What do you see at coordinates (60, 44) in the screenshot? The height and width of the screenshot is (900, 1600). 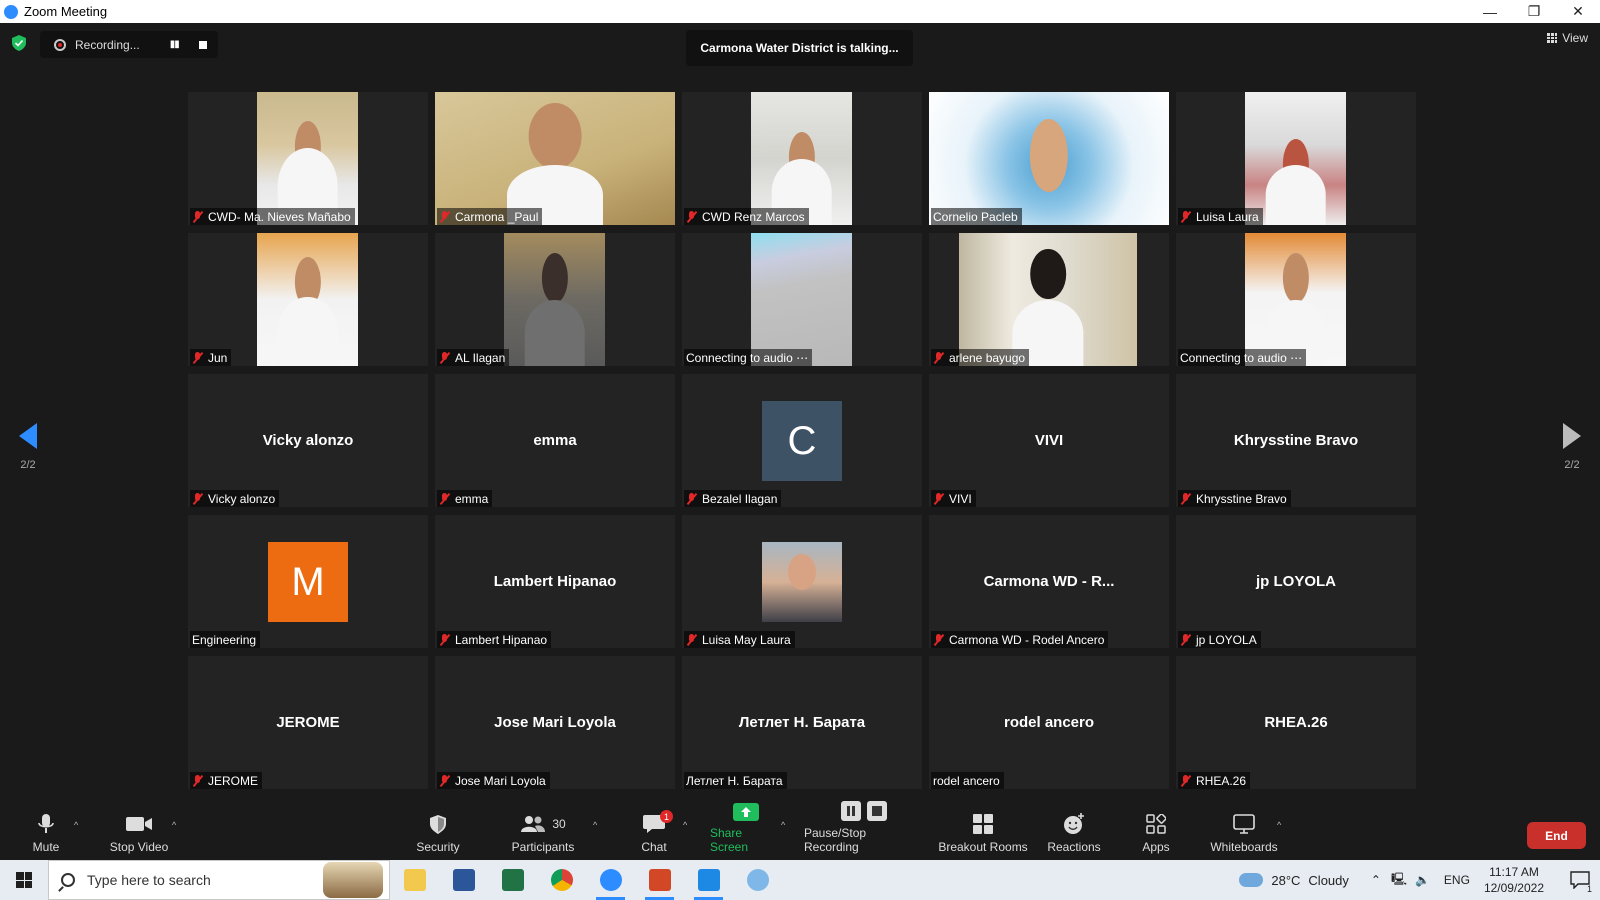 I see `recording-dot-icon` at bounding box center [60, 44].